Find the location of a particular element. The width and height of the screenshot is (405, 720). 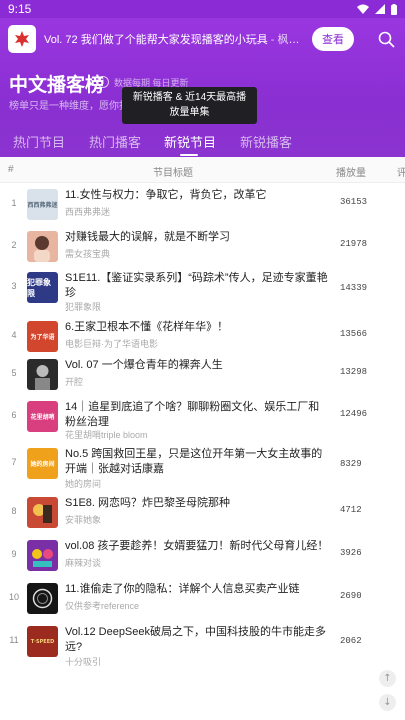

ranking-tabs: 热门节目 热门播客 新锐节目 新锐播客 is located at coordinates (202, 145).